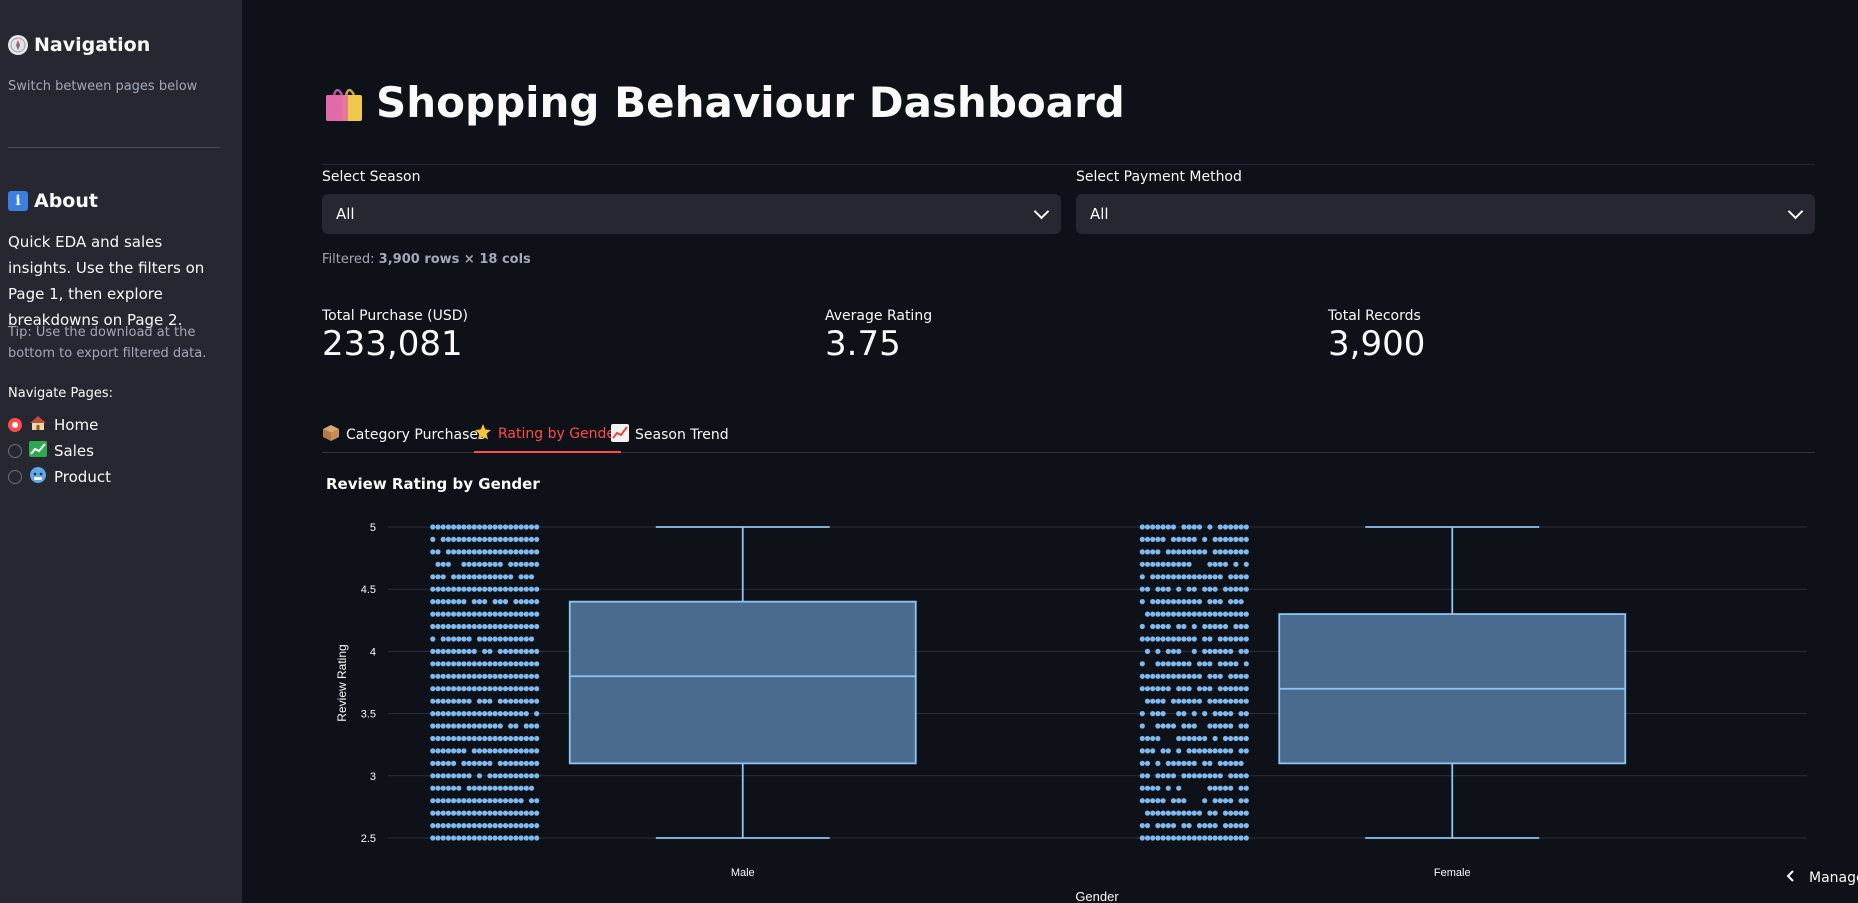 The height and width of the screenshot is (903, 1858). Describe the element at coordinates (342, 682) in the screenshot. I see `y-axis-label: Review Rating` at that location.